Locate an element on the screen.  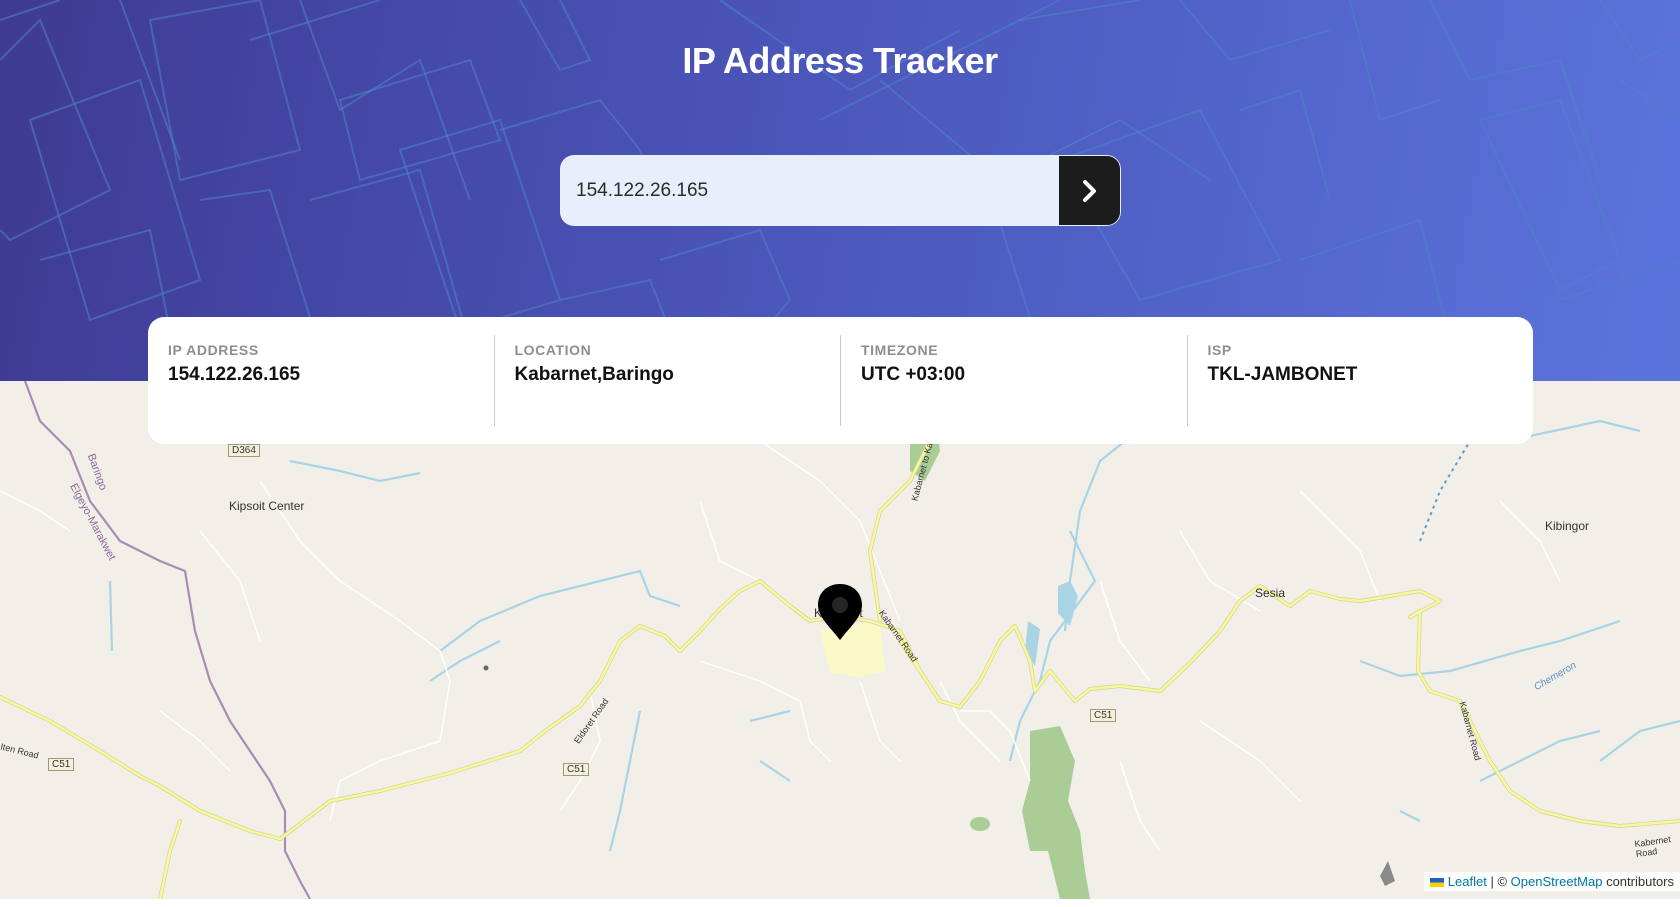
leaflet-link: Leaflet is located at coordinates (1467, 881).